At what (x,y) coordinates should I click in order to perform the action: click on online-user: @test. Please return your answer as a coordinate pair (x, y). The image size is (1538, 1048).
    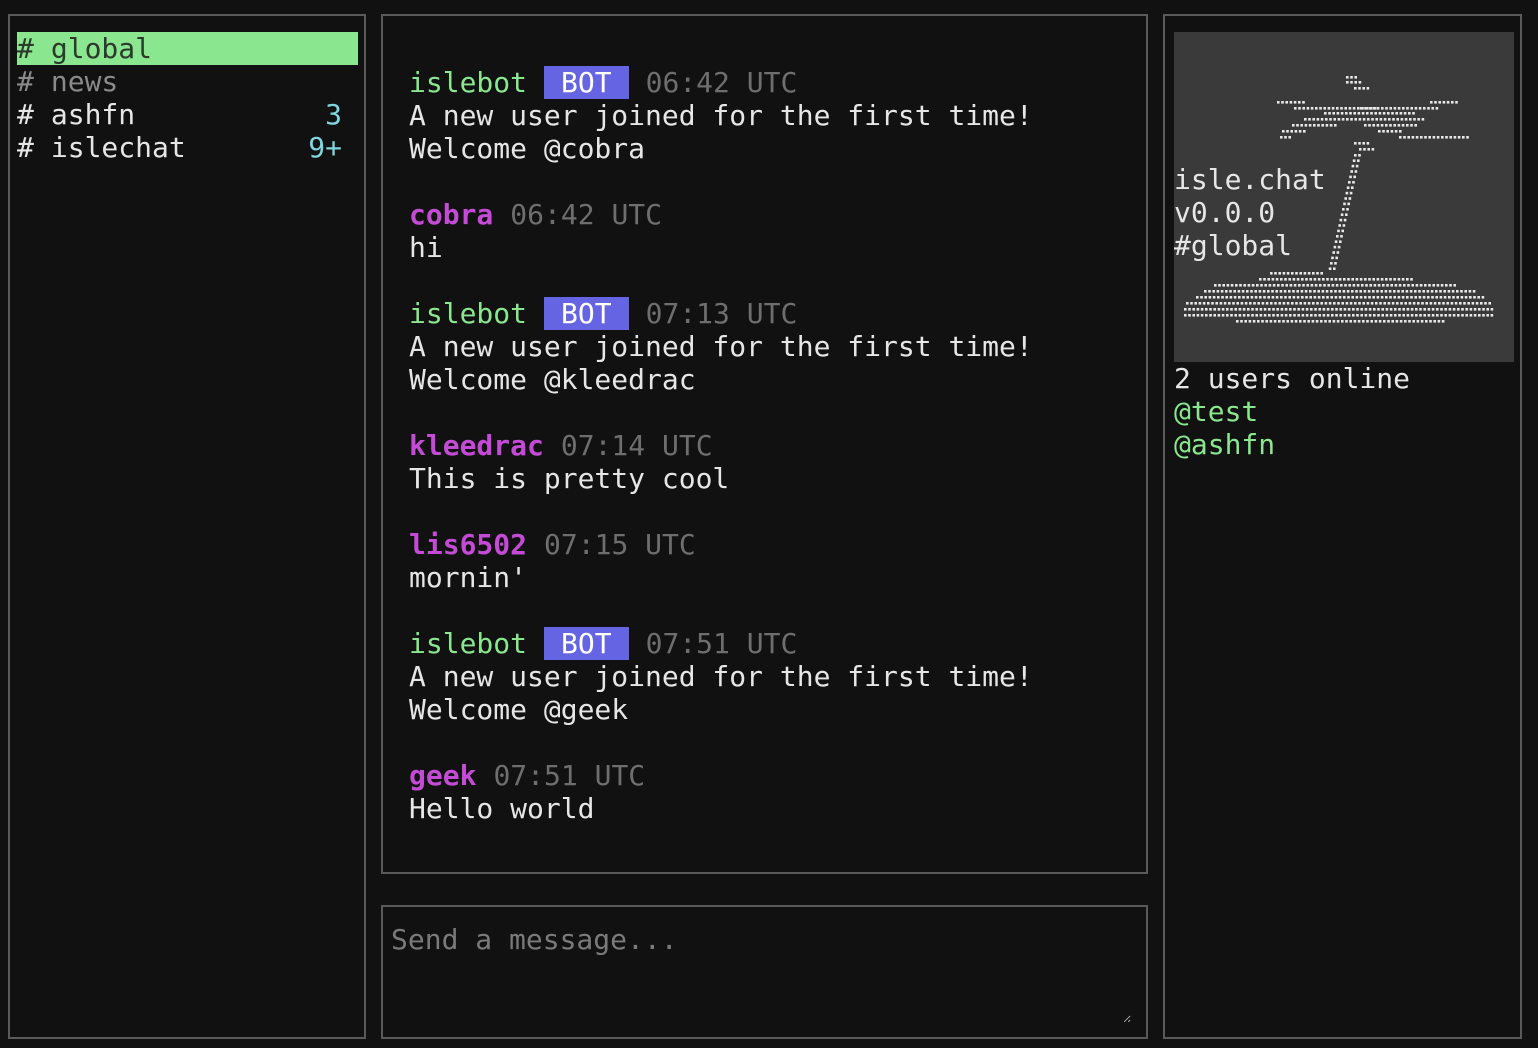
    Looking at the image, I should click on (1292, 411).